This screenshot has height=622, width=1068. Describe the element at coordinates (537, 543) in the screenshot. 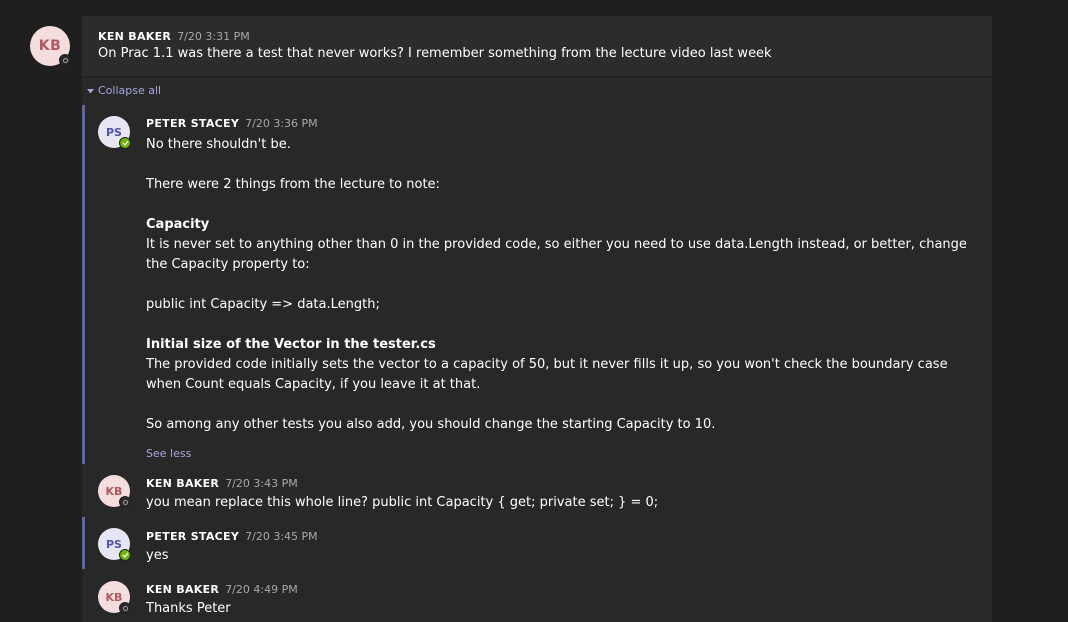

I see `reply-message: PS PETER STACEY 7/20 3:45 PM yes` at that location.